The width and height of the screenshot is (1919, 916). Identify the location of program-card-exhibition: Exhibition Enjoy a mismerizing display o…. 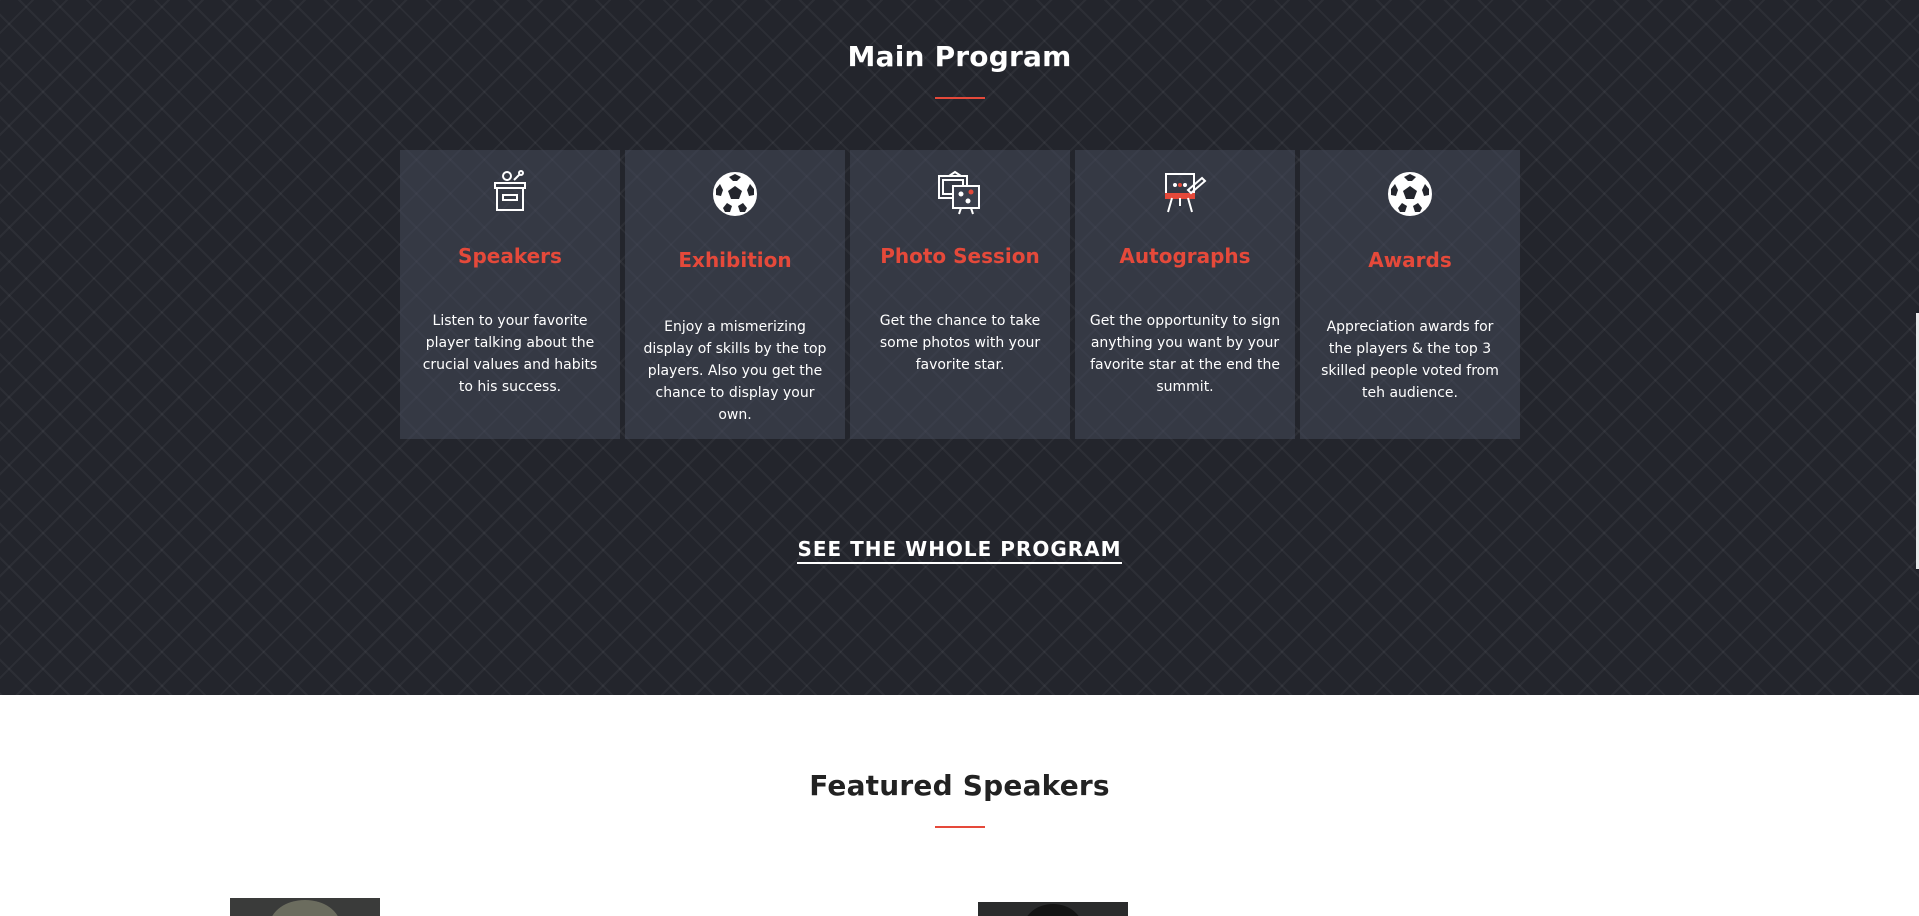
(735, 294).